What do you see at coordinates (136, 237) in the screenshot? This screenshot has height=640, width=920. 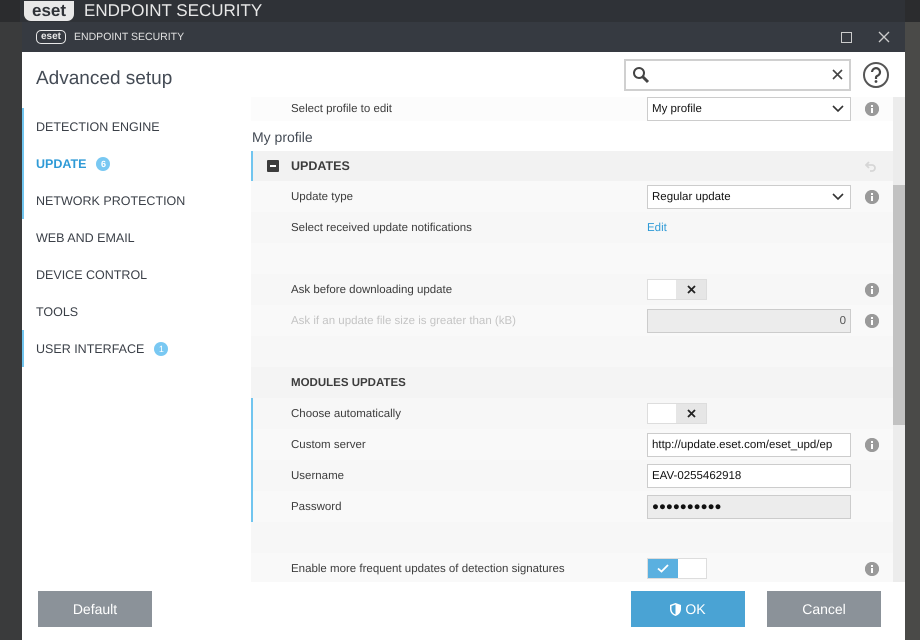 I see `sidebar-item: WEB AND EMAIL` at bounding box center [136, 237].